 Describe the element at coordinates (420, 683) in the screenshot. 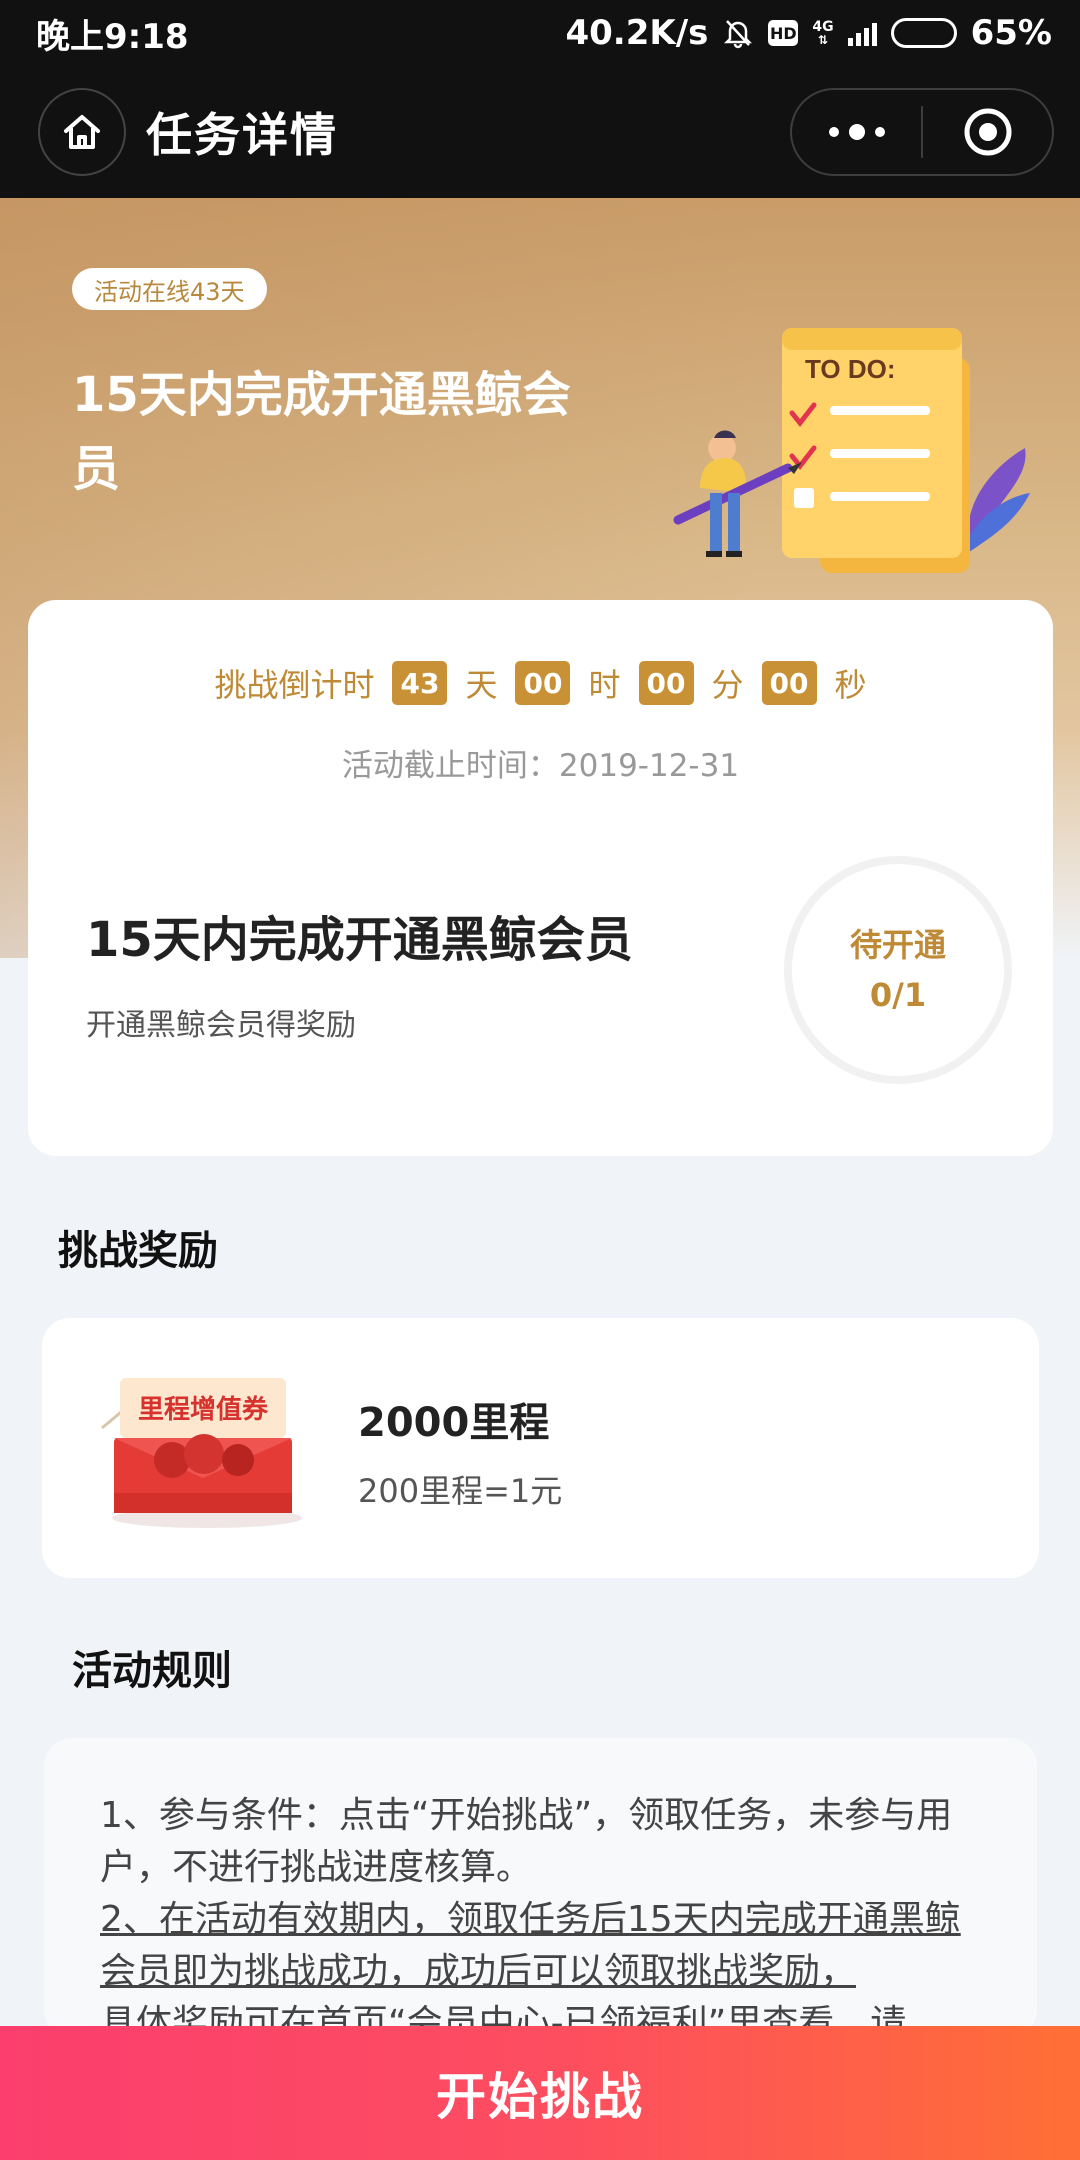

I see `countdown-days: 43` at that location.